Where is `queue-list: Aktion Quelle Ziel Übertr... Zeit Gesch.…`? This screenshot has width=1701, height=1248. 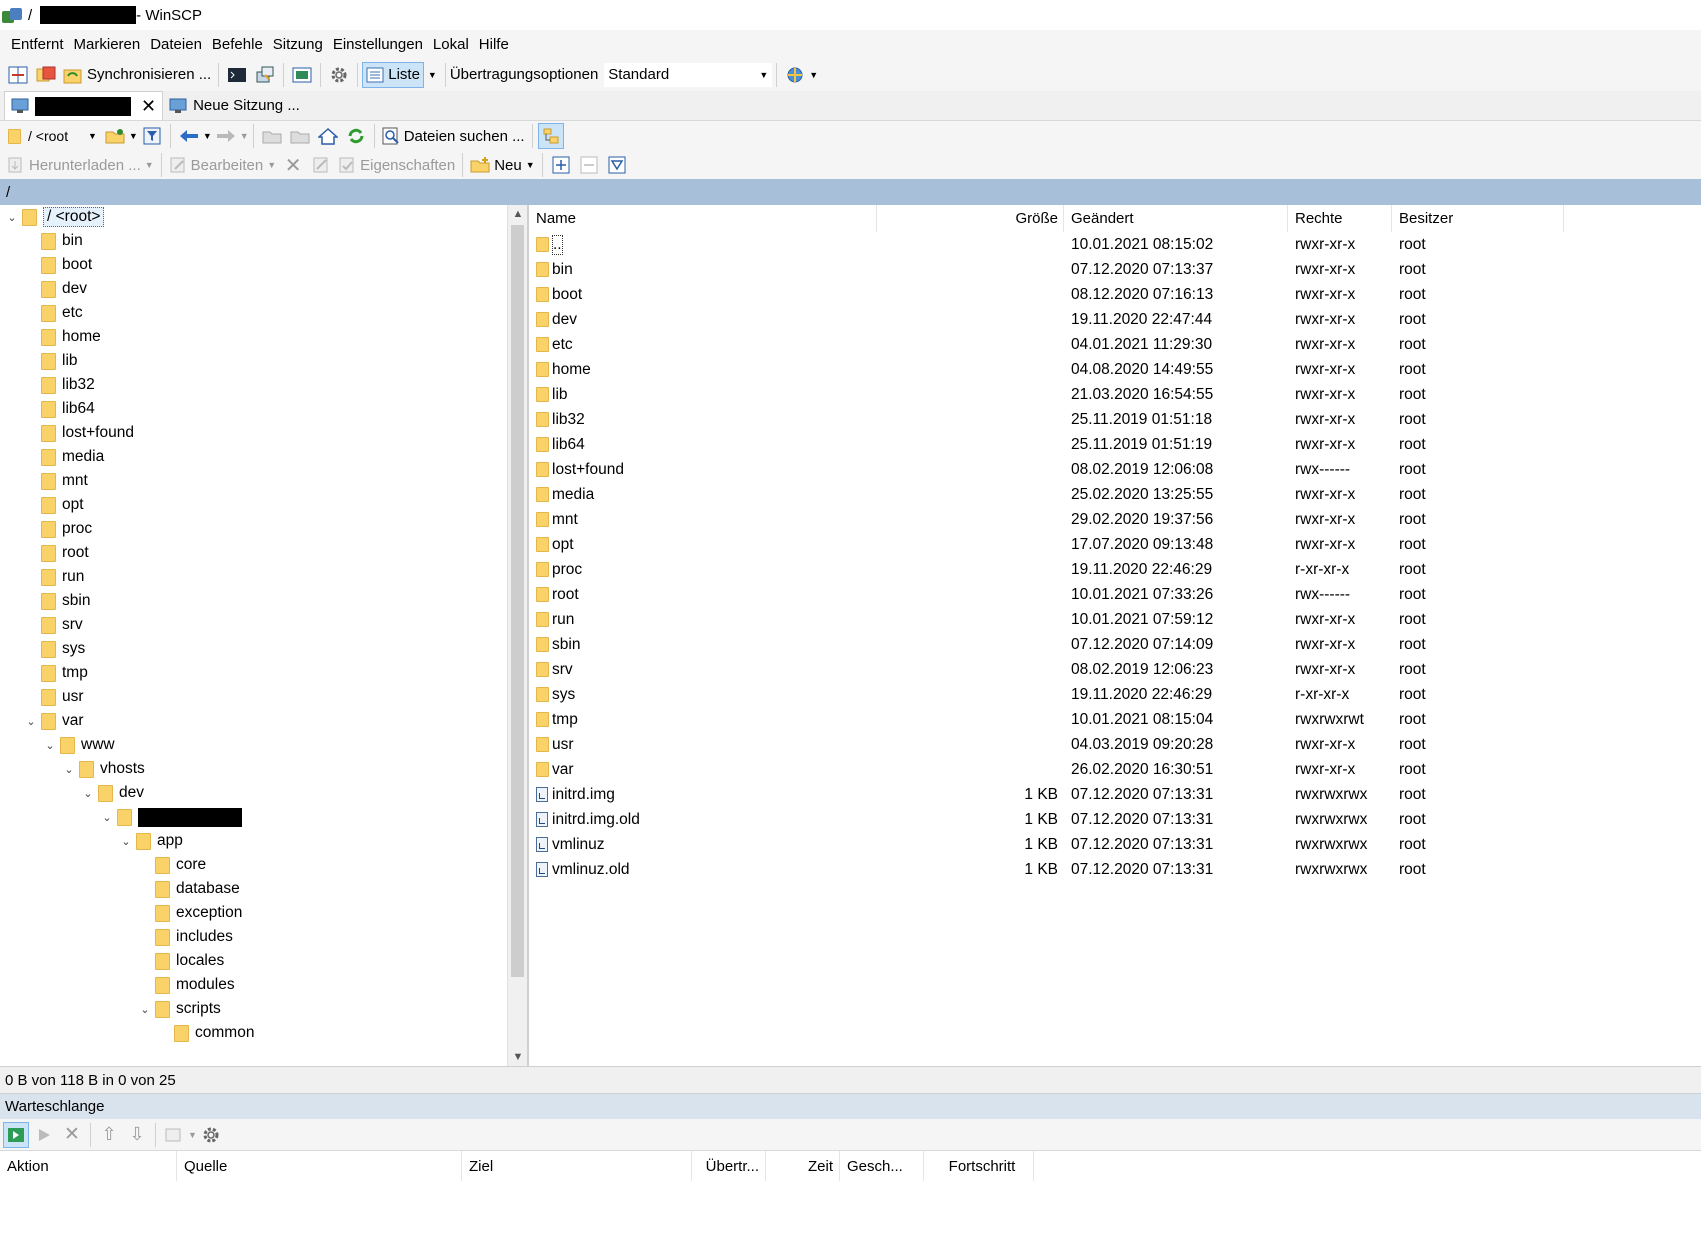 queue-list: Aktion Quelle Ziel Übertr... Zeit Gesch.… is located at coordinates (850, 1199).